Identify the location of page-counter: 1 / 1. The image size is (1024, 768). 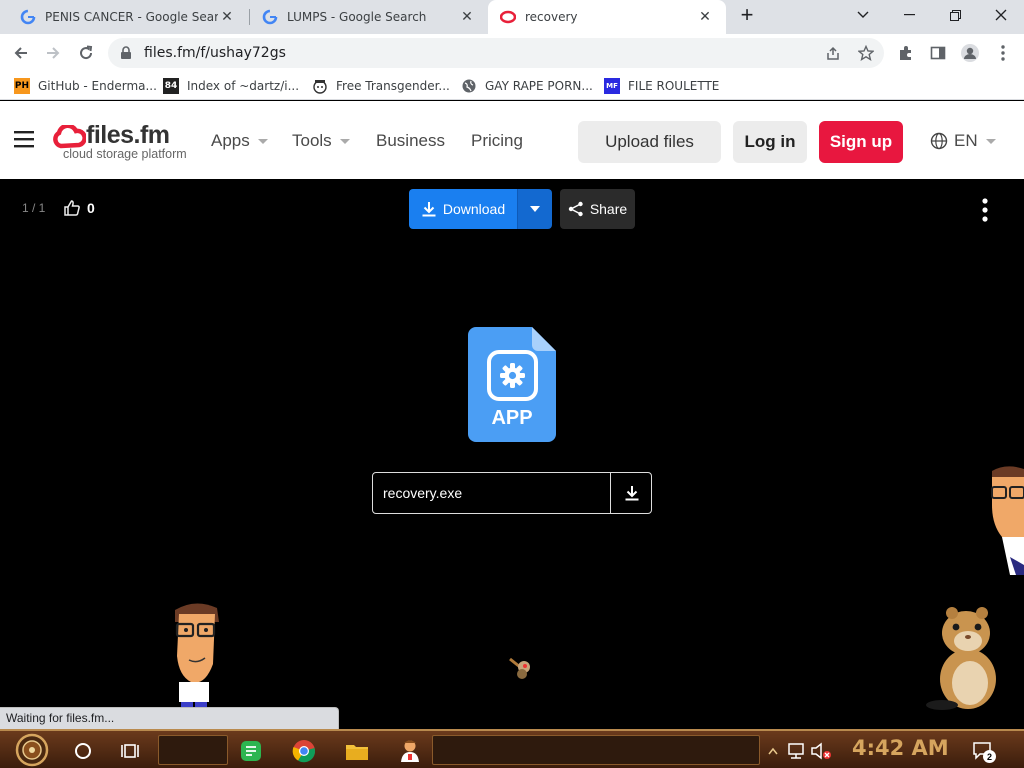
(34, 208).